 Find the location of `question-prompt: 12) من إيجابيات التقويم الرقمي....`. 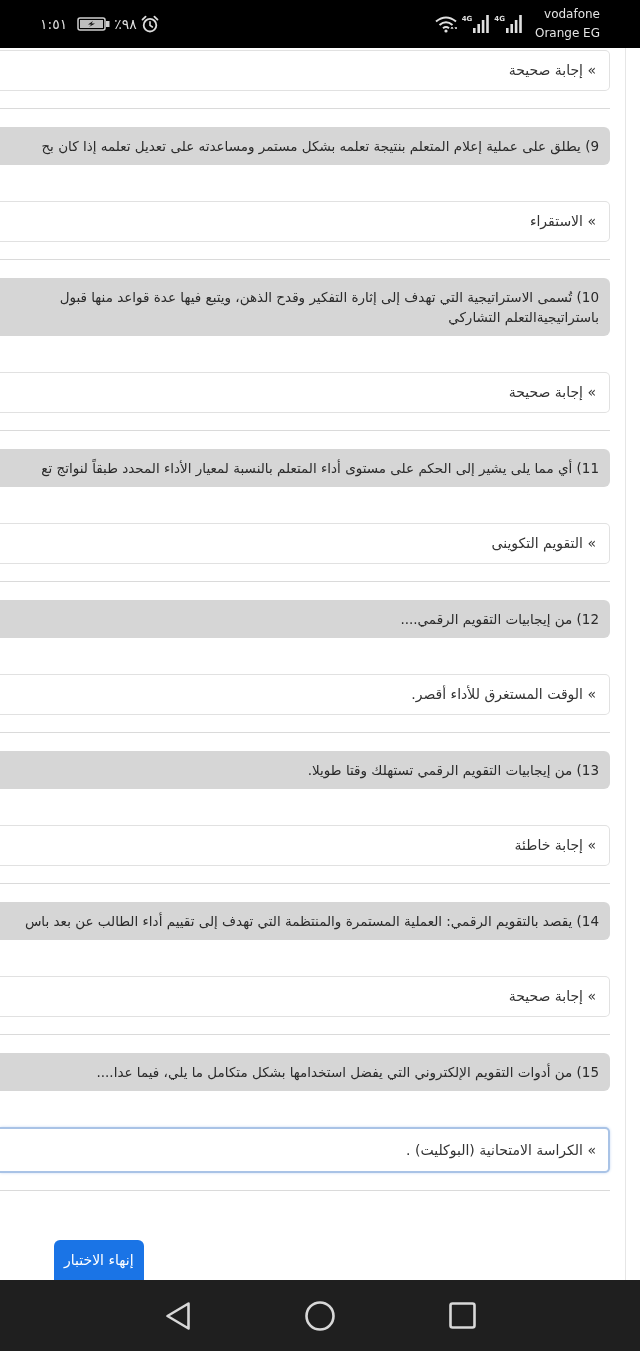

question-prompt: 12) من إيجابيات التقويم الرقمي.... is located at coordinates (305, 619).